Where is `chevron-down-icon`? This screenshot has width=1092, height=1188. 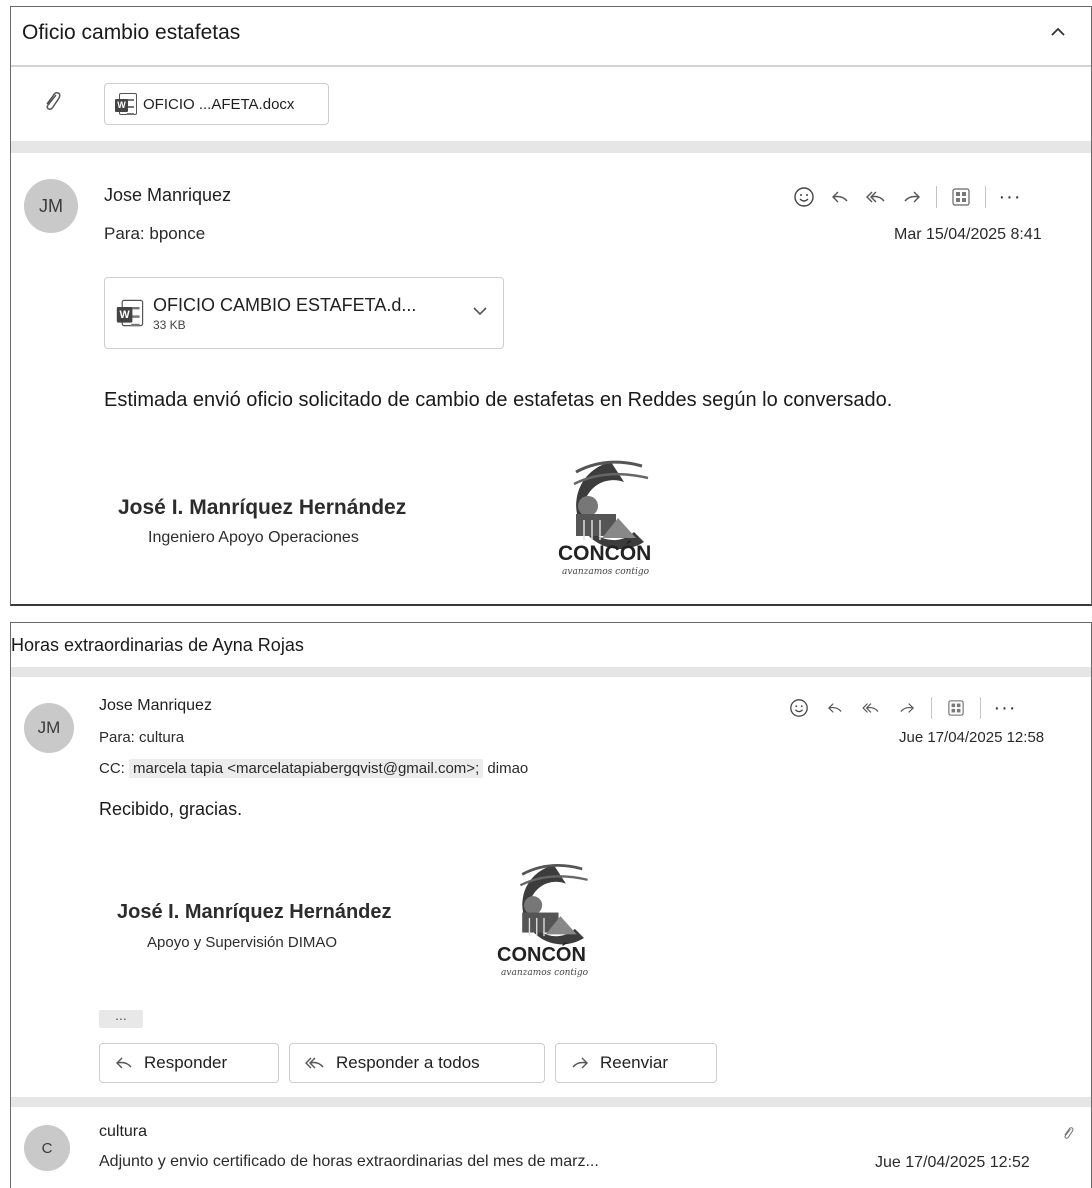
chevron-down-icon is located at coordinates (480, 313).